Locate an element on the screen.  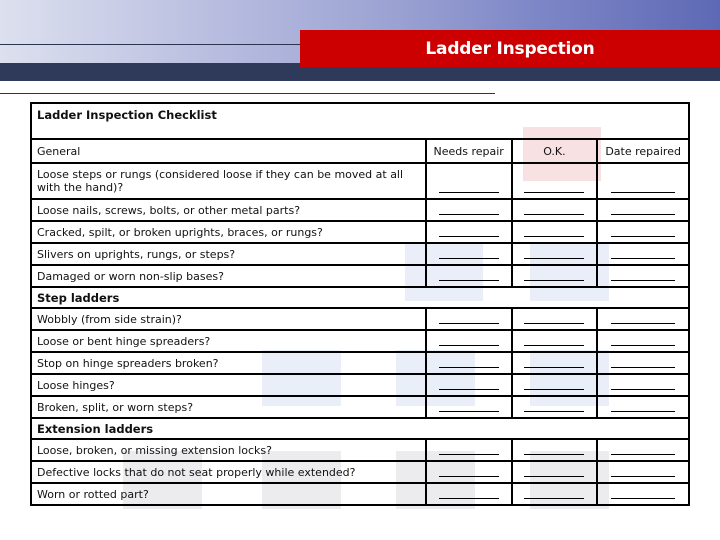
checklist-row: Wobbly (from side strain)? is located at coordinates (360, 318).